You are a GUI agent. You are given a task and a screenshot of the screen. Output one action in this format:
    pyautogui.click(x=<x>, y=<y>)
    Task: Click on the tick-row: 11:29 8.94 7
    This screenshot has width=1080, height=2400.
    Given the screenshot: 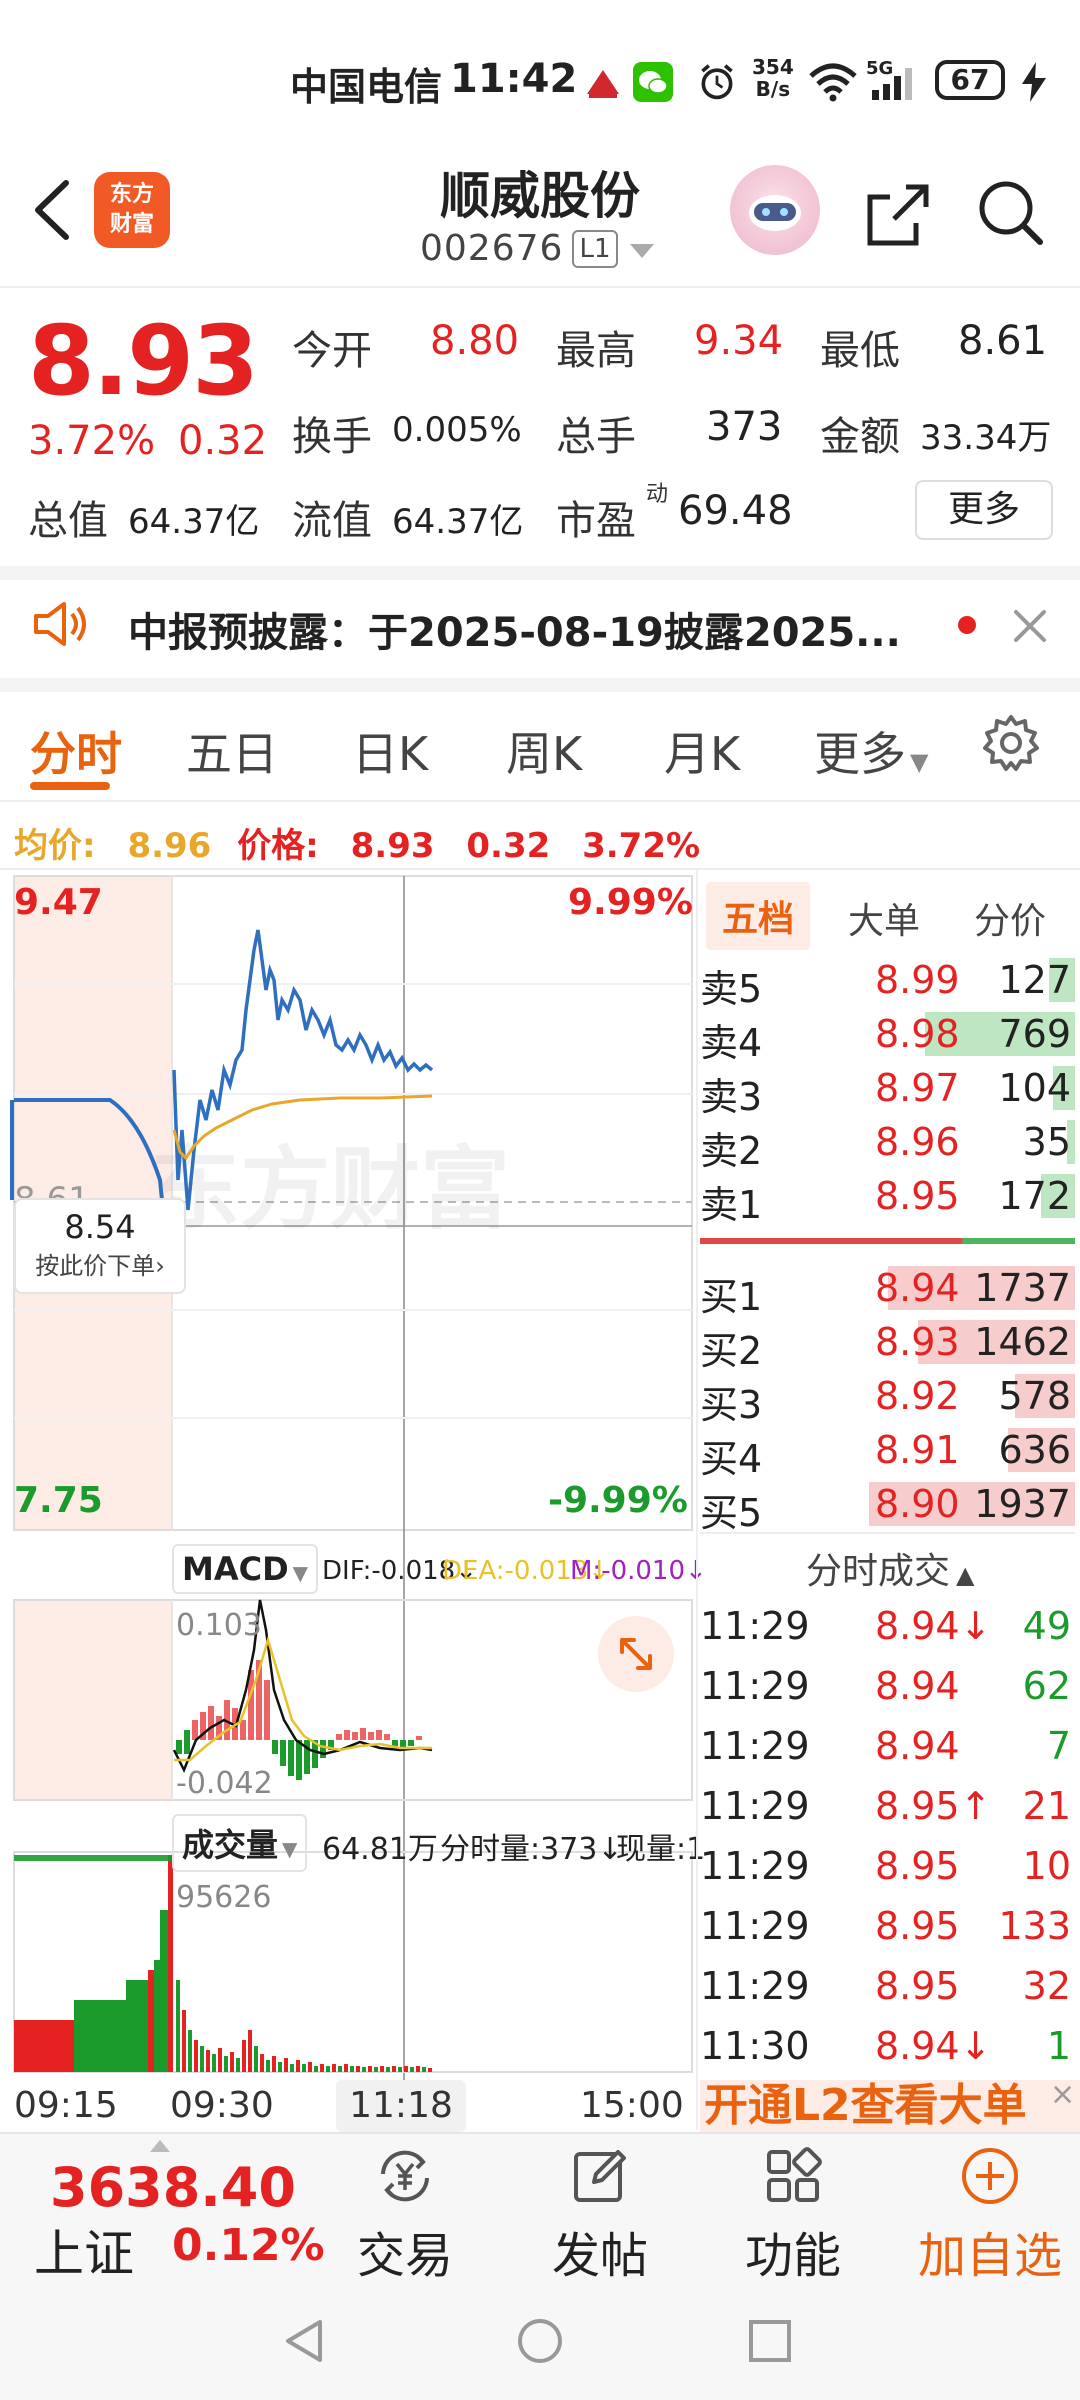 What is the action you would take?
    pyautogui.click(x=887, y=1748)
    